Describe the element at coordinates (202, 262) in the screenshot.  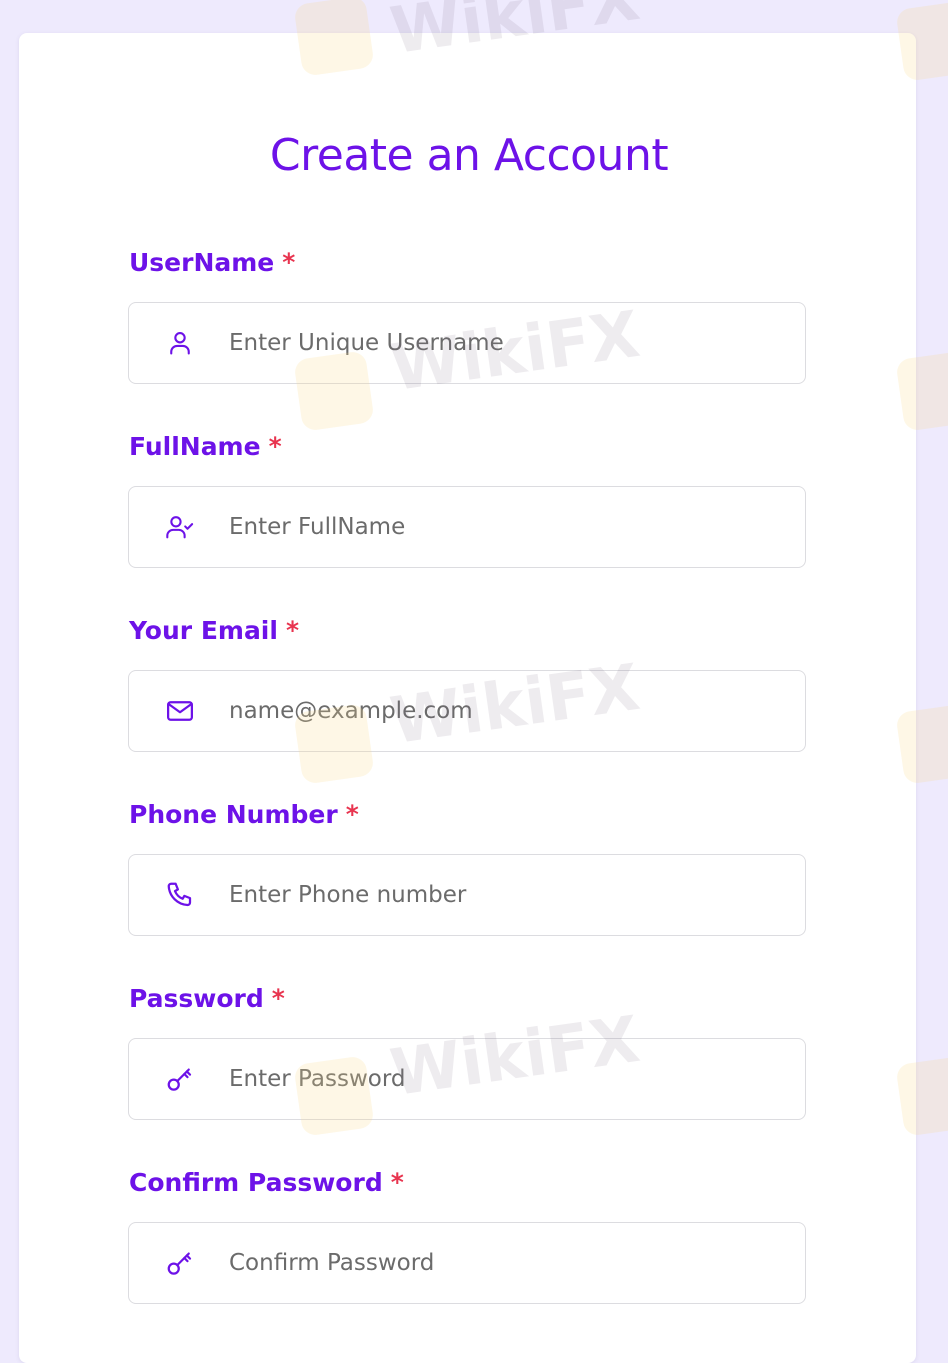
I see `username-label-text: UserName` at that location.